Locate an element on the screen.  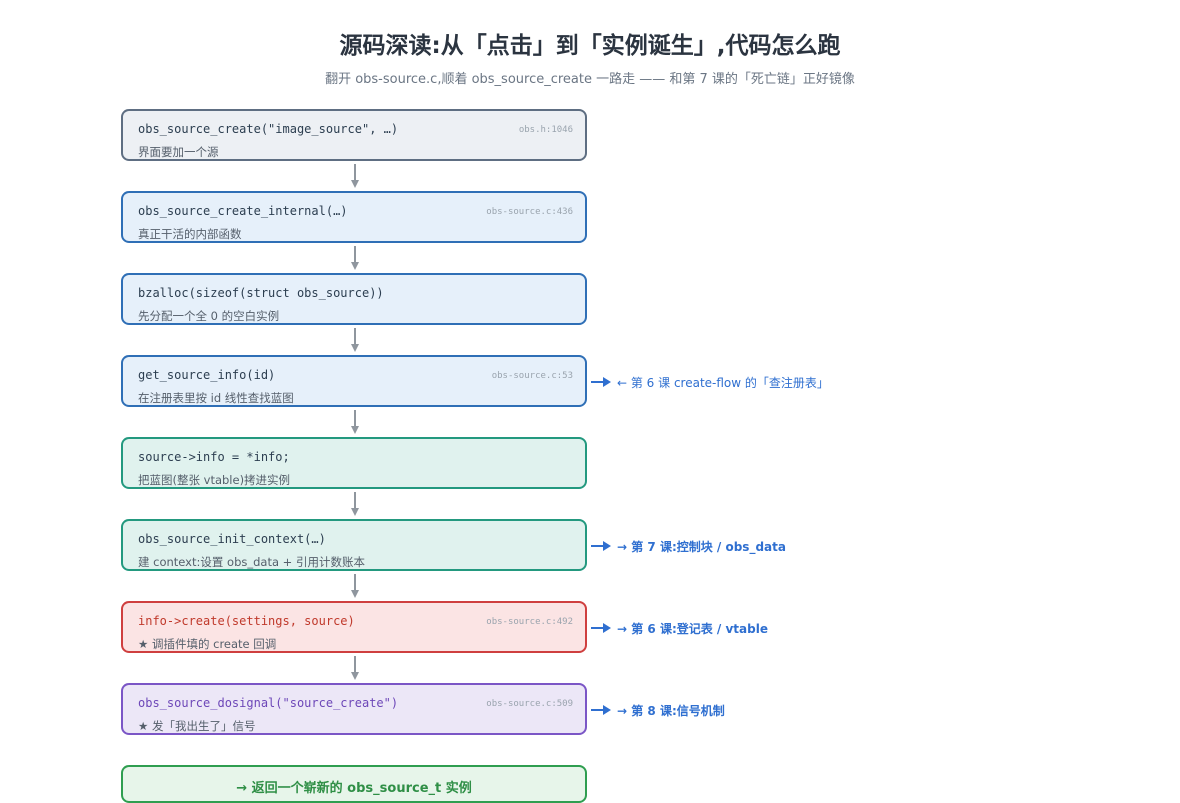
side-note-label: → 第 7 课:控制块 / obs_data is located at coordinates (701, 547).